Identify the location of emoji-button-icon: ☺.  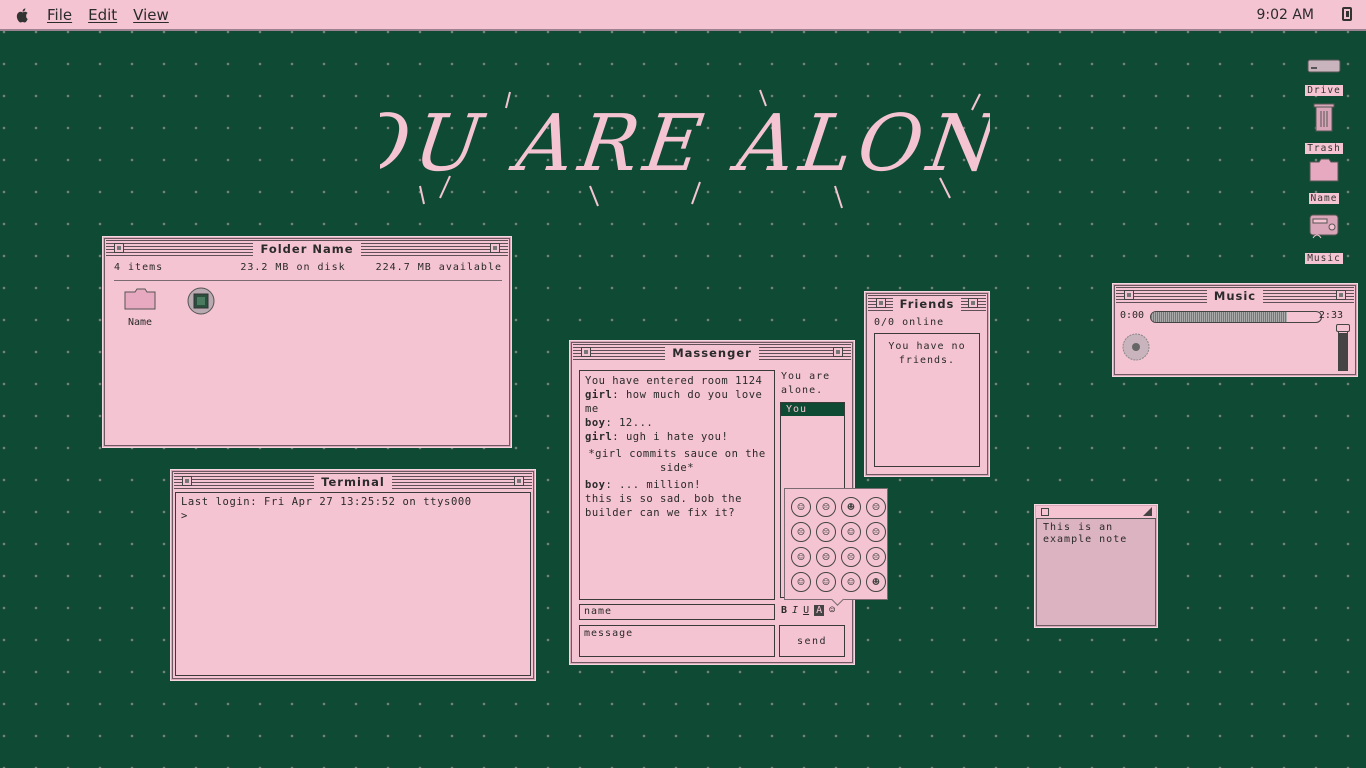
(832, 610).